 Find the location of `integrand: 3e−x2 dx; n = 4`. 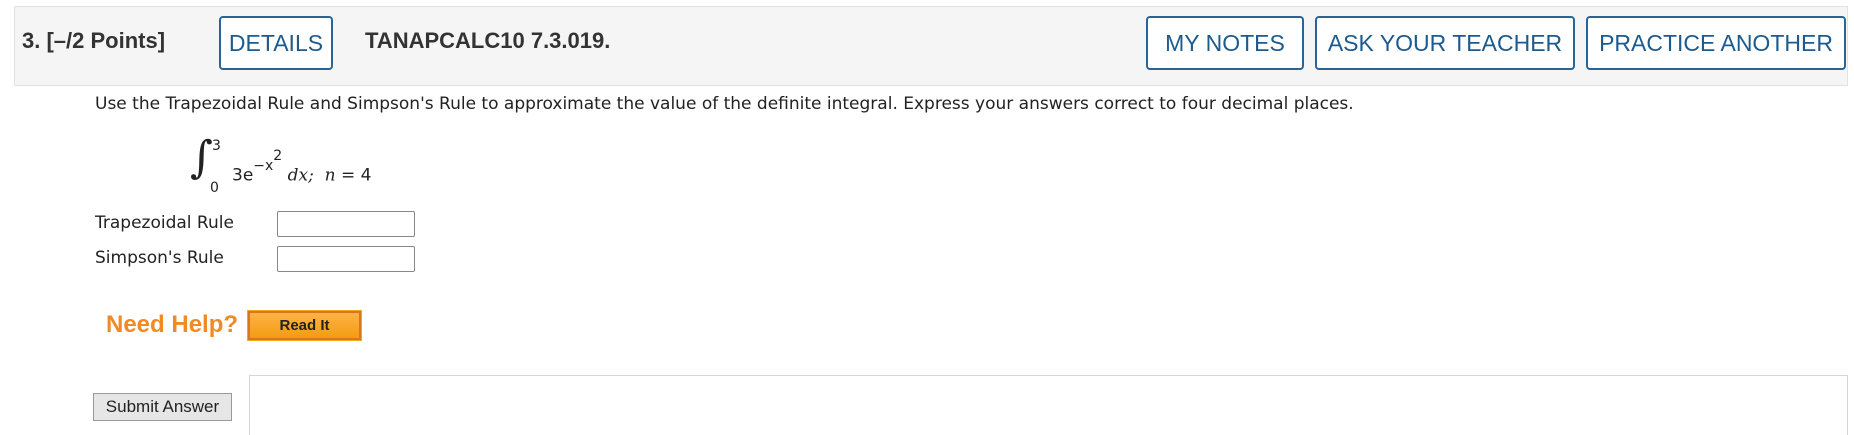

integrand: 3e−x2 dx; n = 4 is located at coordinates (302, 167).